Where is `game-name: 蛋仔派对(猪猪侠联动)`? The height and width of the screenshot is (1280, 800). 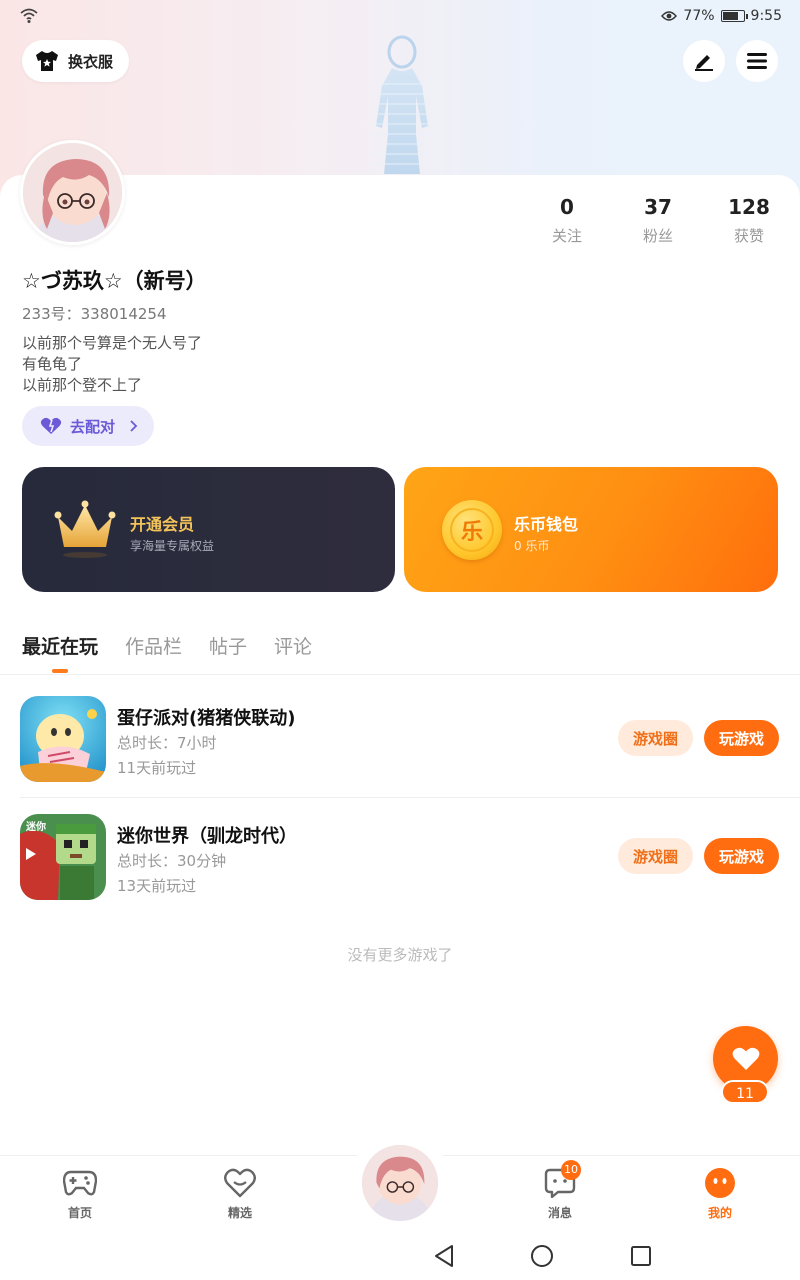
game-name: 蛋仔派对(猪猪侠联动) is located at coordinates (206, 718).